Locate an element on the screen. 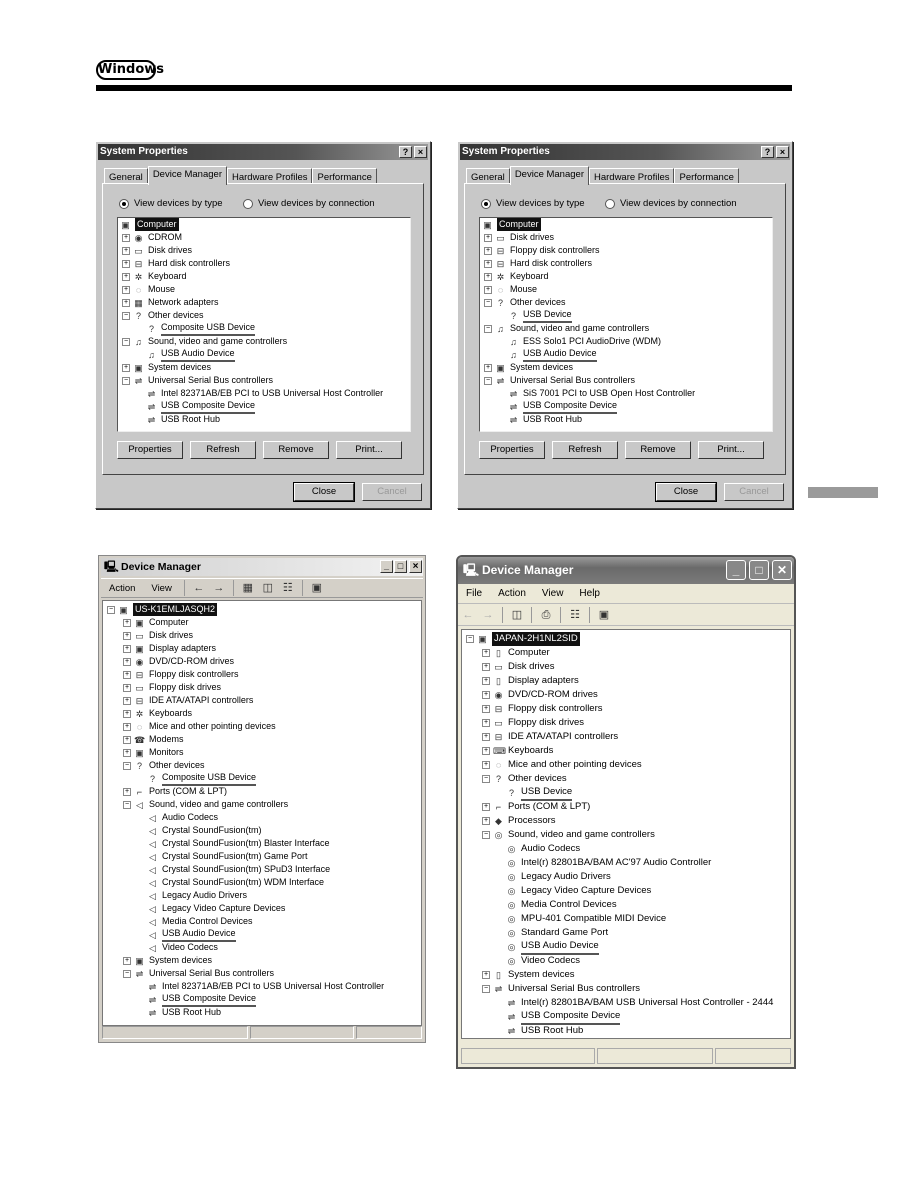 This screenshot has width=918, height=1188. tree-item: + ⌐ Ports (COM & LPT) is located at coordinates (262, 791).